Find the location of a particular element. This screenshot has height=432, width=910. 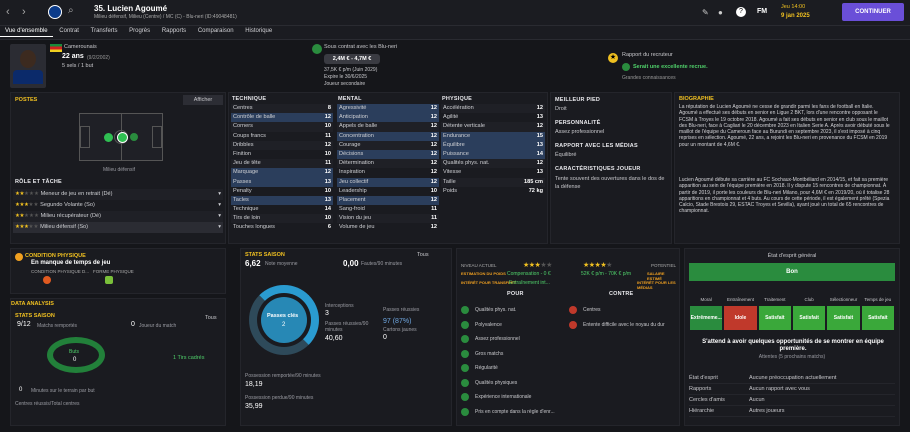

attribute-row: Tacles 13 is located at coordinates (282, 200).